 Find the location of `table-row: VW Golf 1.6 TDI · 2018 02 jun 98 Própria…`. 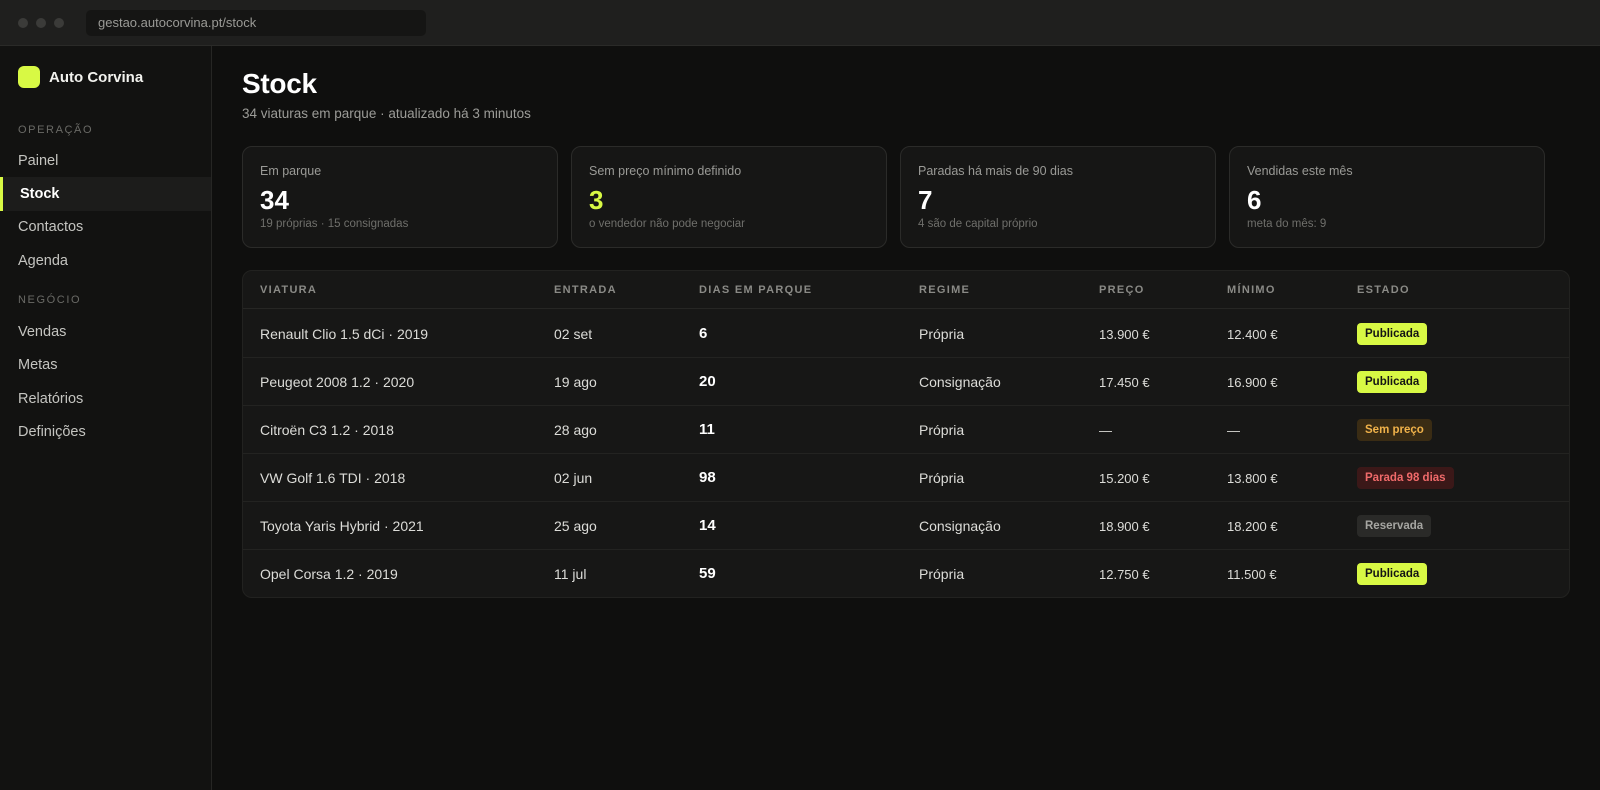

table-row: VW Golf 1.6 TDI · 2018 02 jun 98 Própria… is located at coordinates (906, 478).